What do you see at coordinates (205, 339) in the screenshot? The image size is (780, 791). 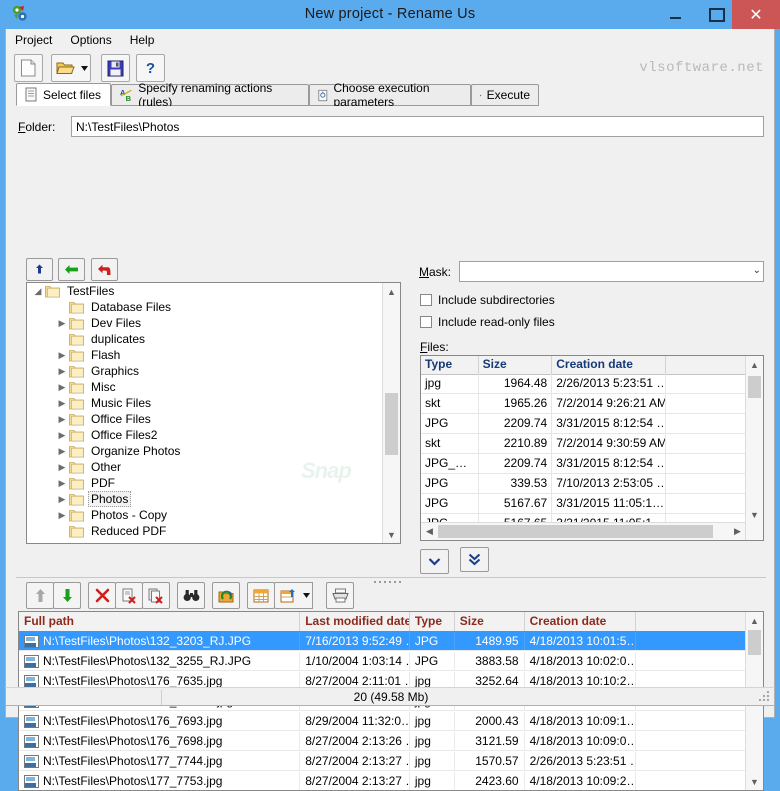 I see `tree-node: duplicates` at bounding box center [205, 339].